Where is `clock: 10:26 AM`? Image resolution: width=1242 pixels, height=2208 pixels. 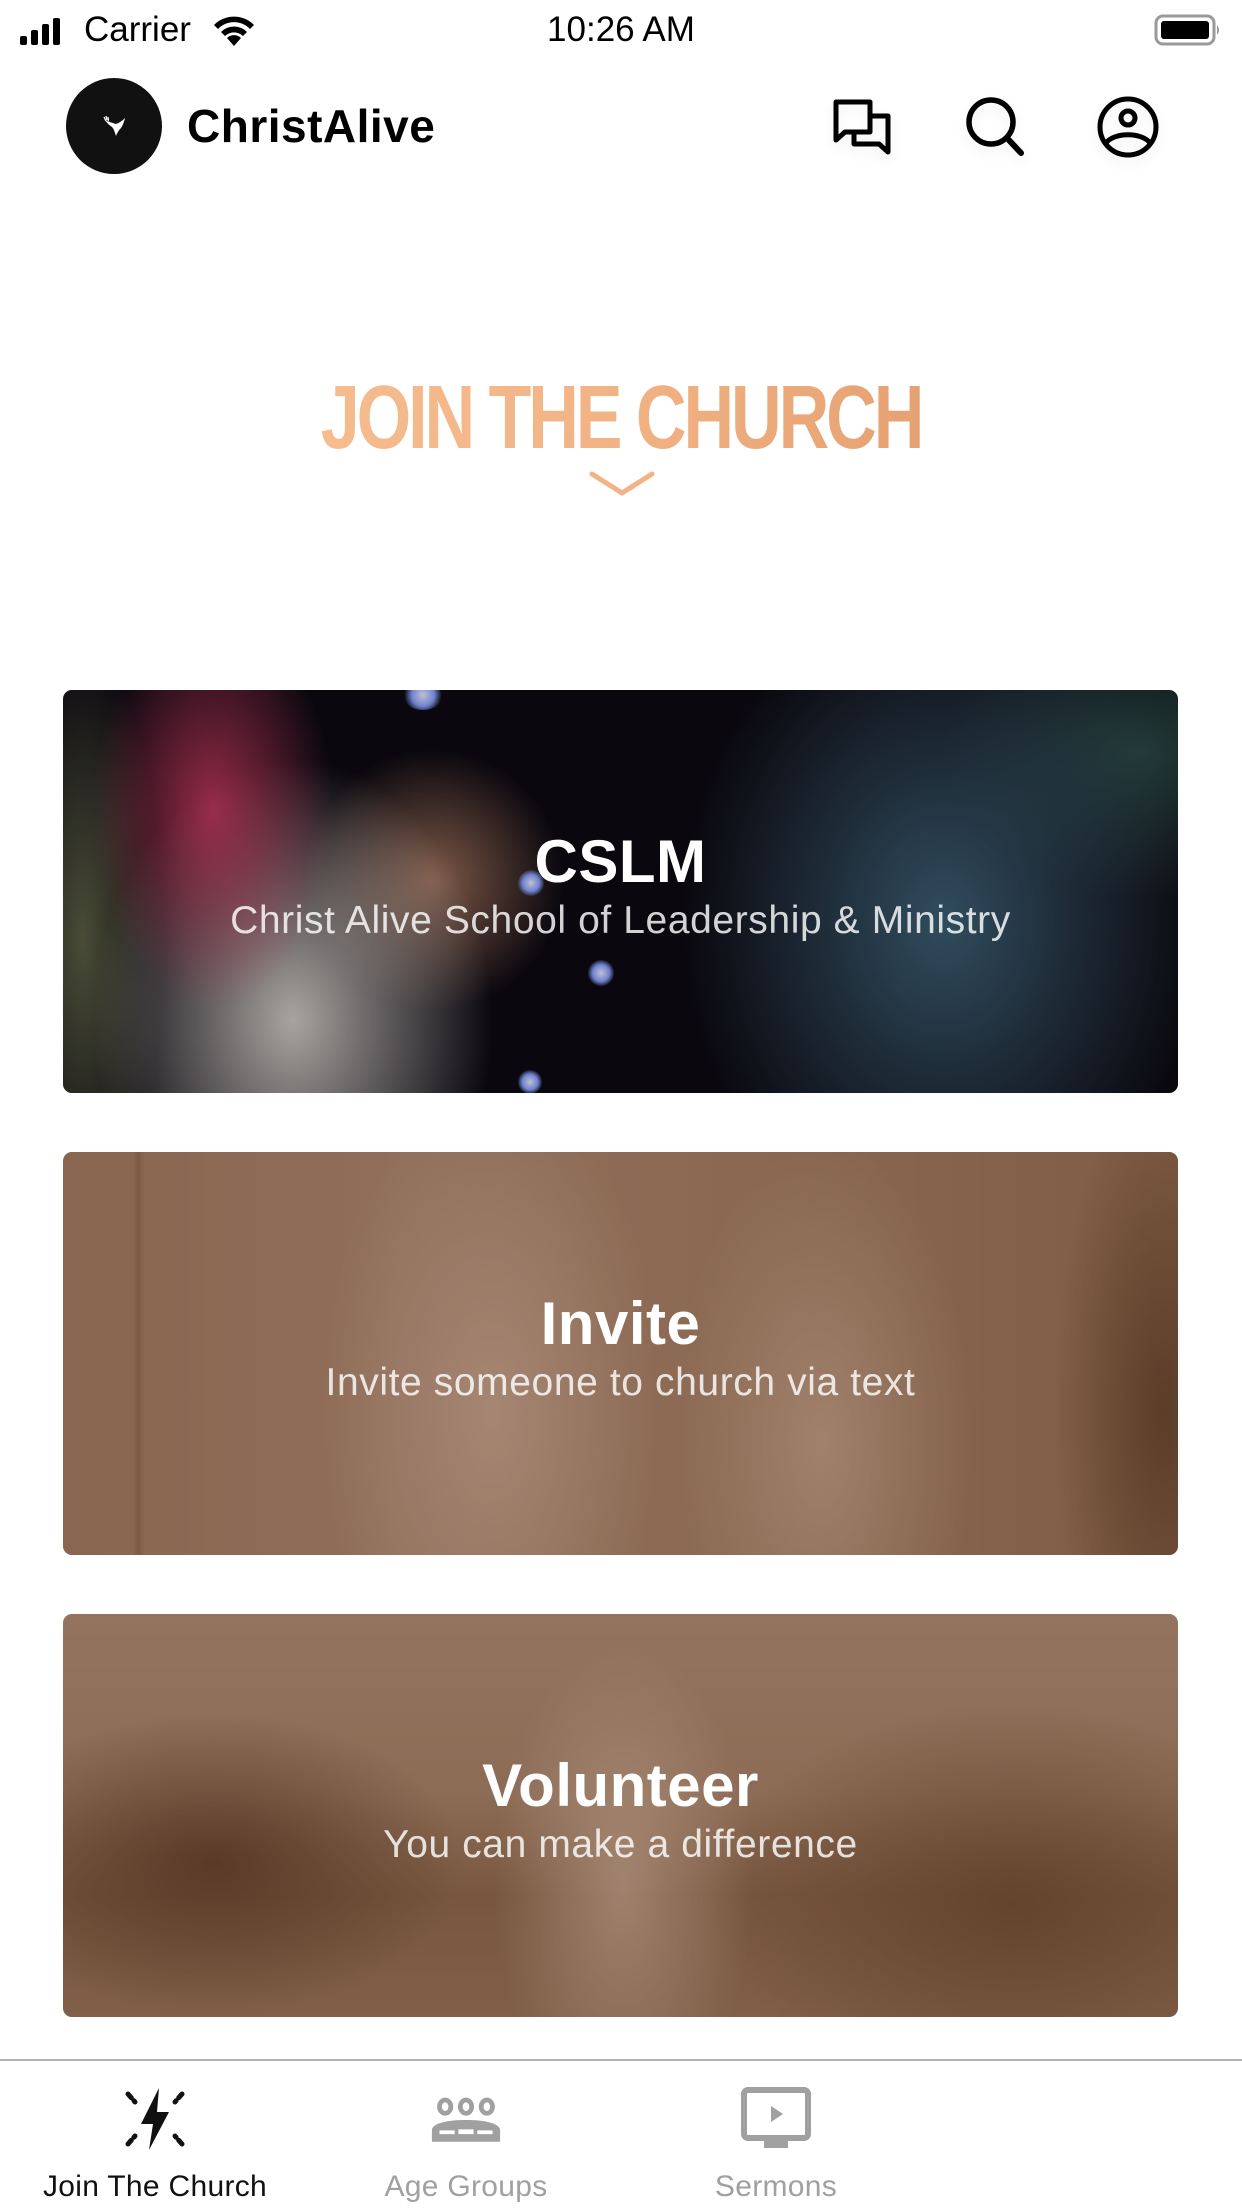
clock: 10:26 AM is located at coordinates (621, 29).